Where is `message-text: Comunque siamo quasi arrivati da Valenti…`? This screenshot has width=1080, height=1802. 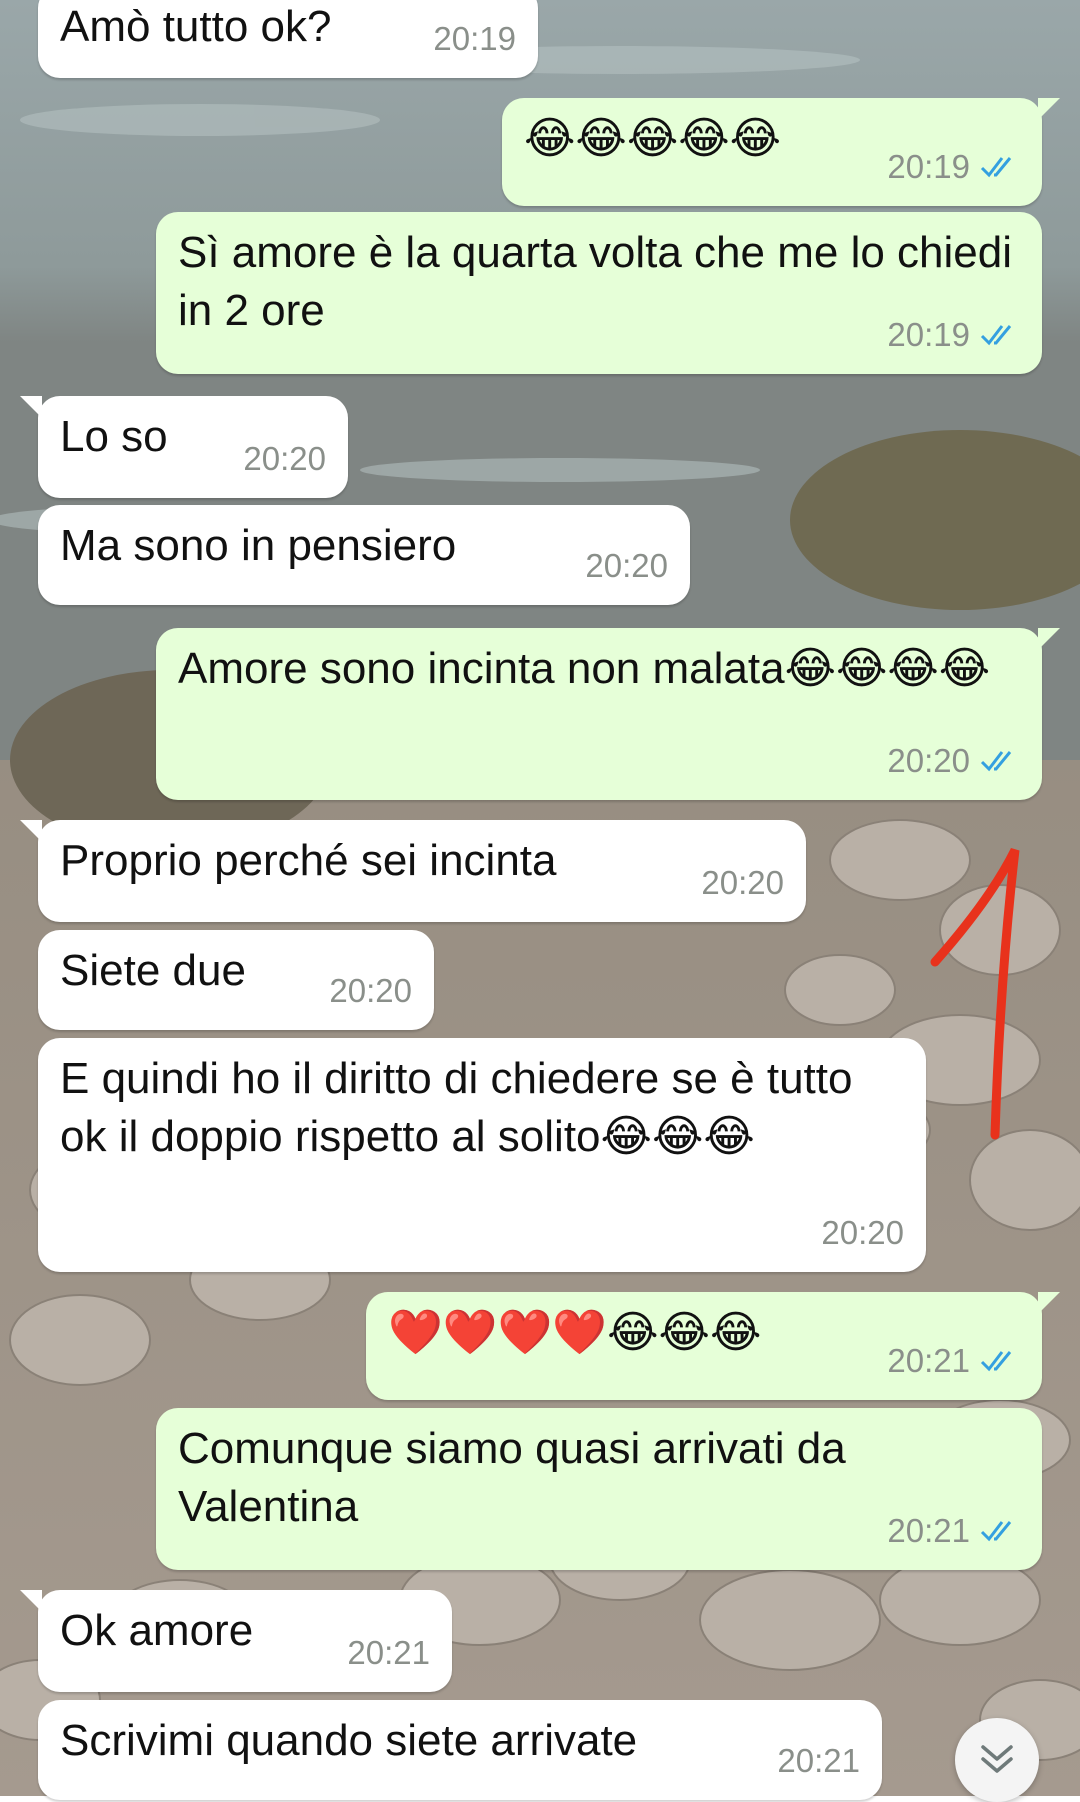 message-text: Comunque siamo quasi arrivati da Valenti… is located at coordinates (518, 1477).